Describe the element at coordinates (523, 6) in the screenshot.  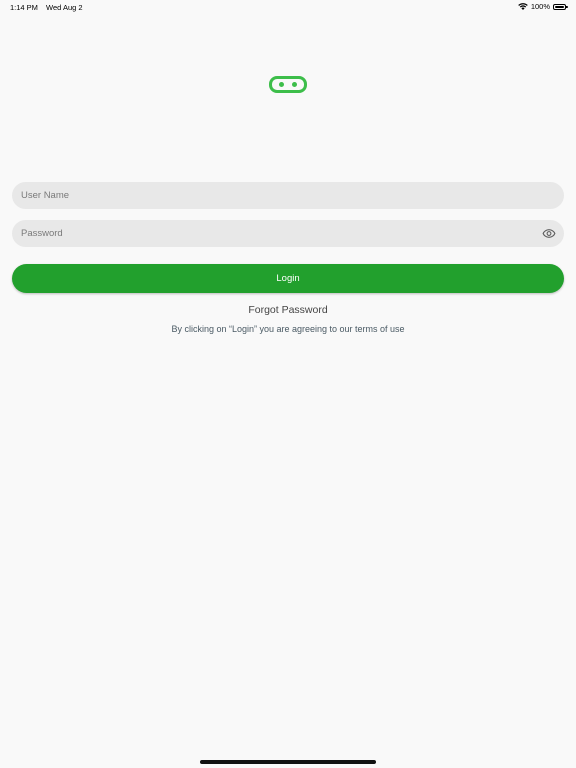
I see `wifi-icon` at that location.